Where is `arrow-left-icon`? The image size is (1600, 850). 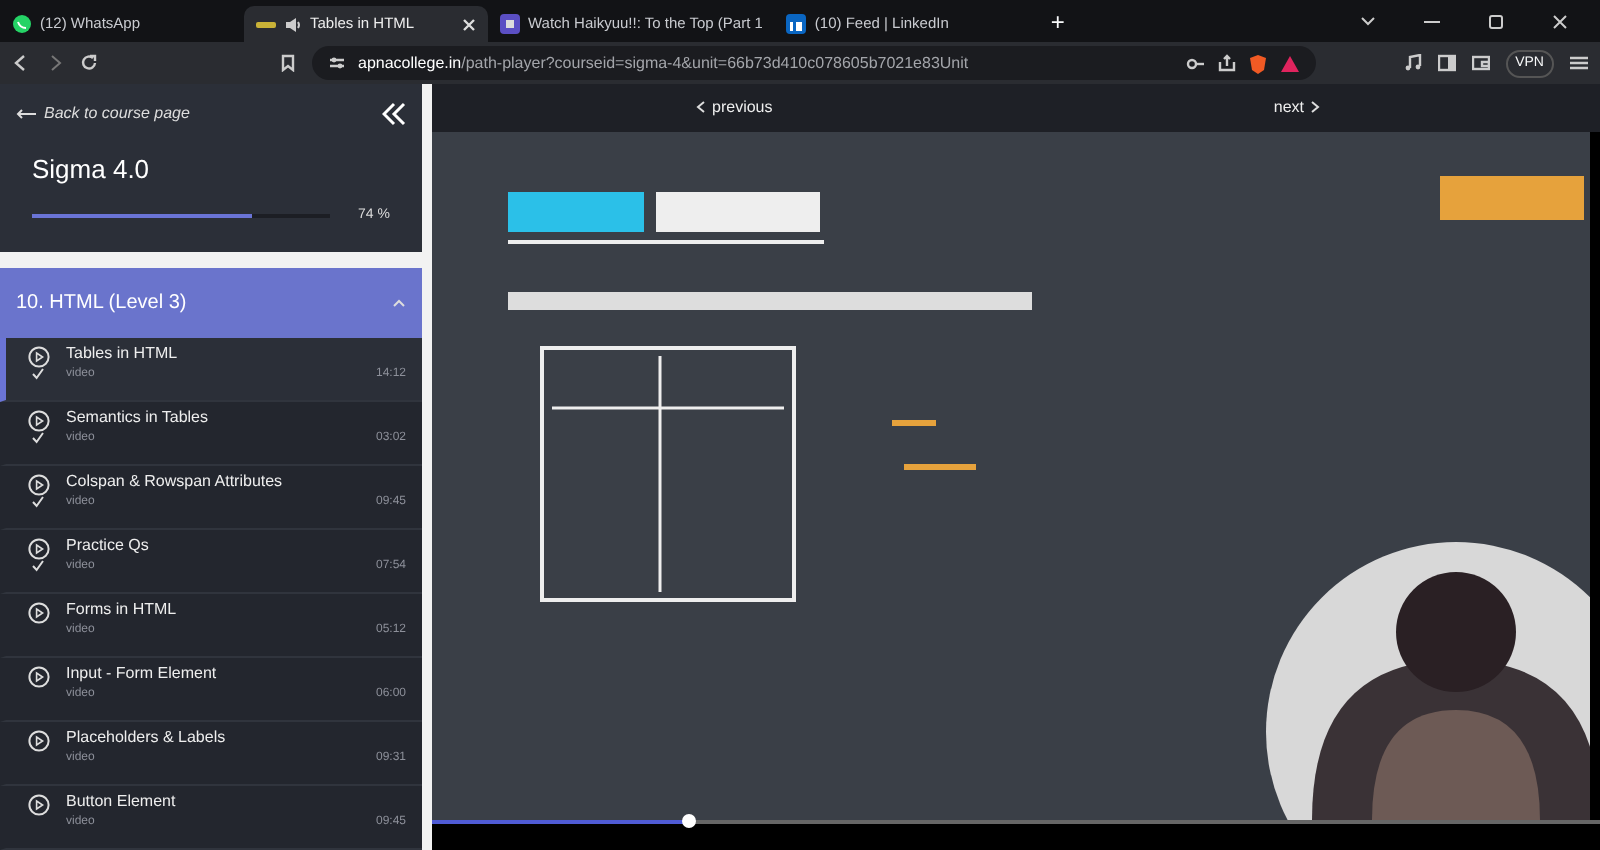
arrow-left-icon is located at coordinates (26, 113).